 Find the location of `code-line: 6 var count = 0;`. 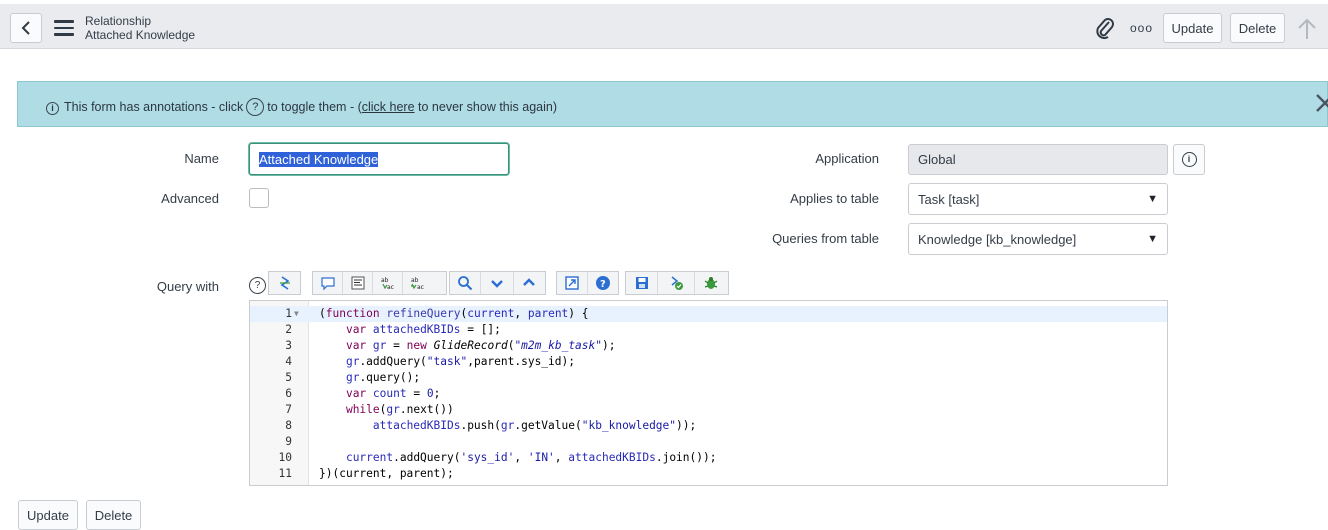

code-line: 6 var count = 0; is located at coordinates (708, 394).